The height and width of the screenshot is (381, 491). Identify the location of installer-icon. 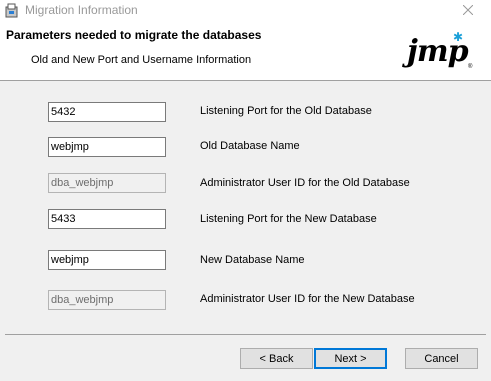
(11, 10).